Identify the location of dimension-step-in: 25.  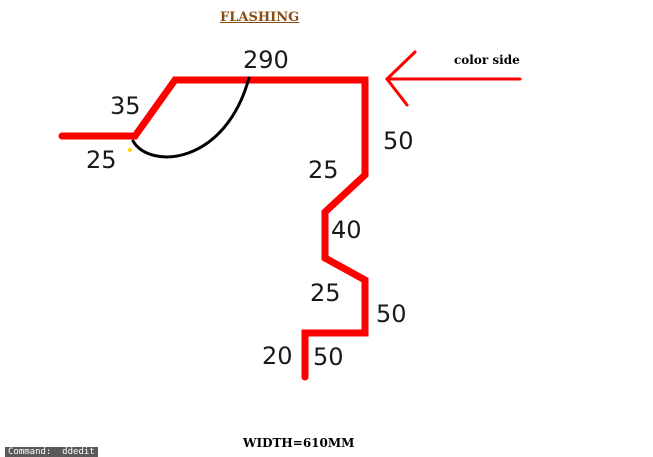
(323, 170).